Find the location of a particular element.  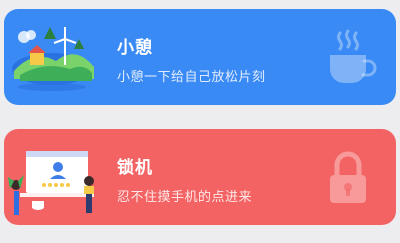

coffee-cup-icon is located at coordinates (353, 56).